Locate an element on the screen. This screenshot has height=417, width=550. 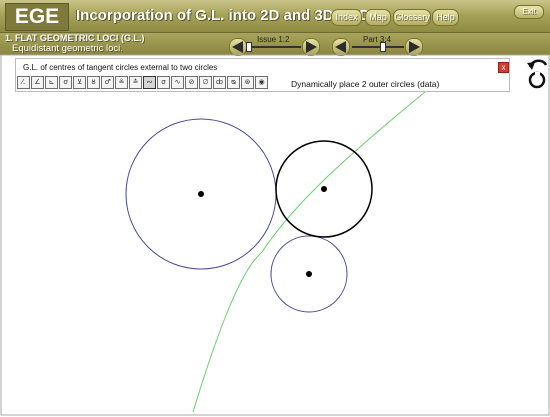
tool-button: ơ is located at coordinates (65, 82).